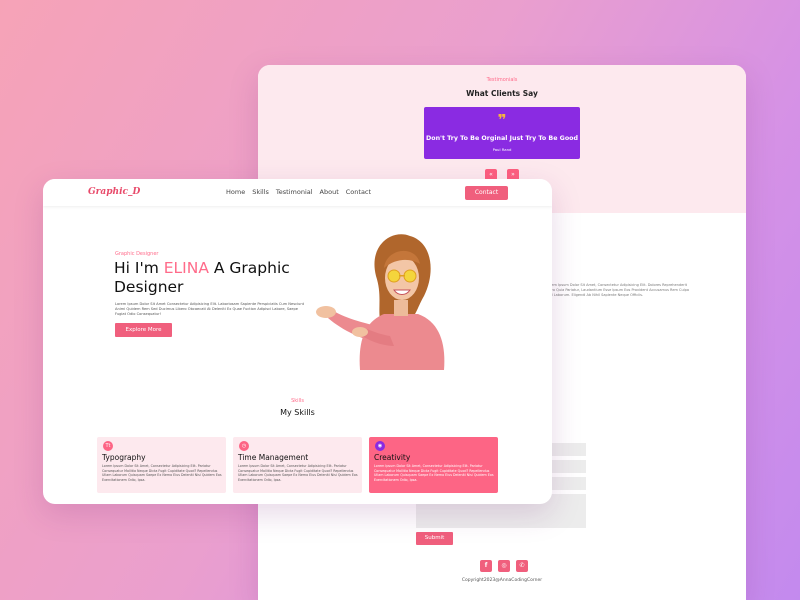 The height and width of the screenshot is (600, 800). What do you see at coordinates (137, 254) in the screenshot?
I see `hero-kicker: Graphic Designer` at bounding box center [137, 254].